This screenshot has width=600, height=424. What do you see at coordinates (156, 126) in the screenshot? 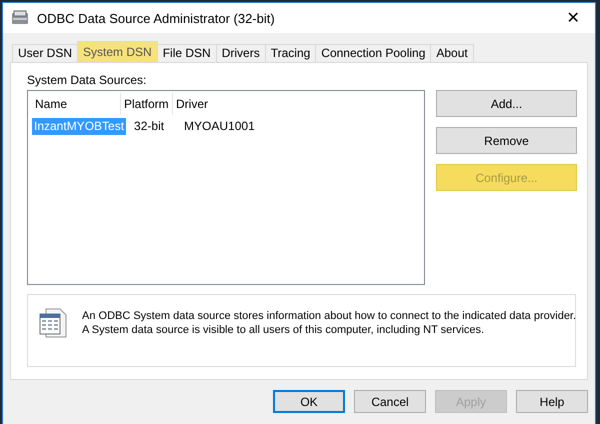
I see `table-cell: 32-bit` at bounding box center [156, 126].